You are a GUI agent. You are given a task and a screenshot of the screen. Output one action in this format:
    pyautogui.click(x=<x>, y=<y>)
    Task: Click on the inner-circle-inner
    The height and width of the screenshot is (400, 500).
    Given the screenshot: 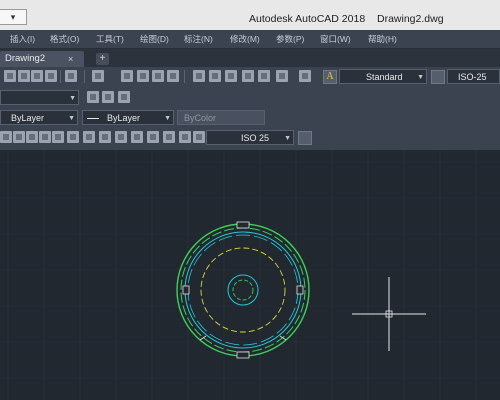 What is the action you would take?
    pyautogui.click(x=243, y=290)
    